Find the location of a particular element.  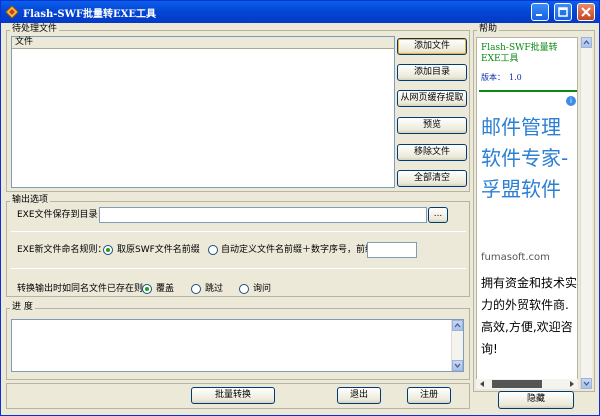

ad-body: 拥有资金和技术实力的外贸软件商.高效,方便,欢迎咨询! is located at coordinates (529, 316).